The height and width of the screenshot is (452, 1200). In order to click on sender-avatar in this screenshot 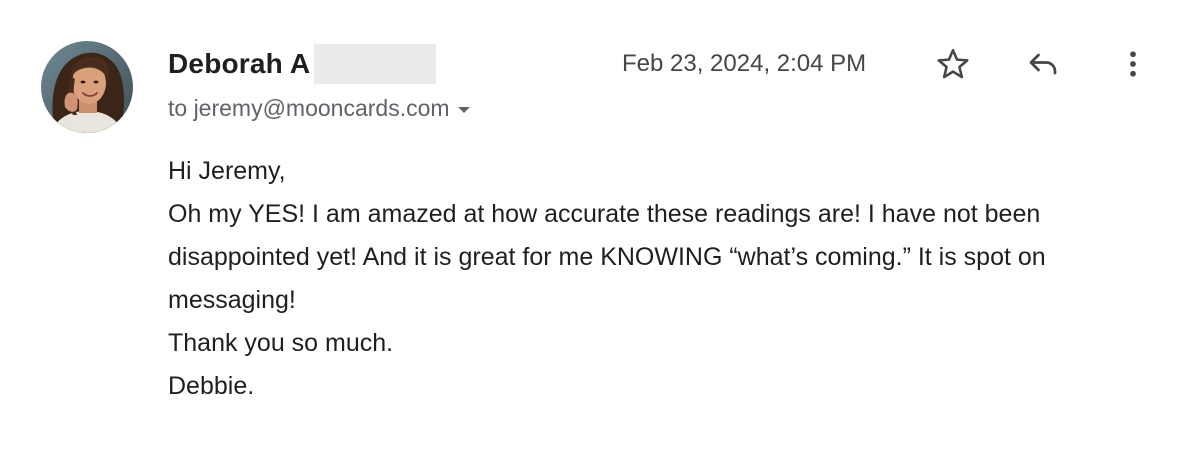, I will do `click(87, 87)`.